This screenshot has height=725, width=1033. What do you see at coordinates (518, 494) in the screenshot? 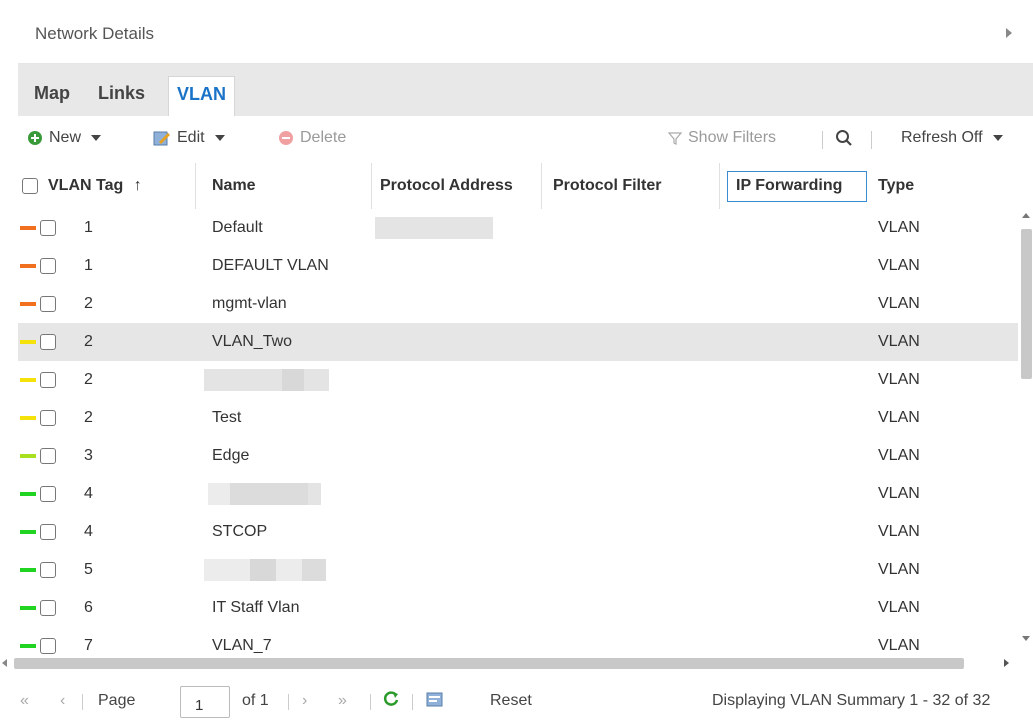
I see `table-row: 4 VLAN` at bounding box center [518, 494].